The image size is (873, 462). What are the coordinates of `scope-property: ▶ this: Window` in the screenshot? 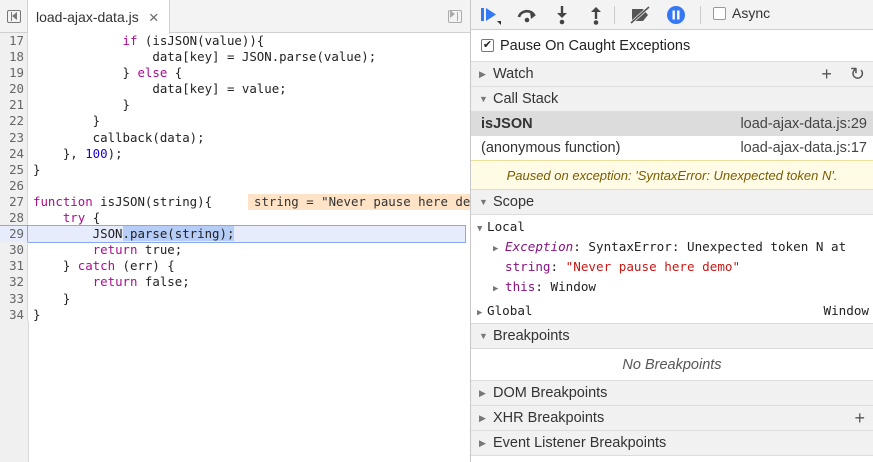 It's located at (672, 287).